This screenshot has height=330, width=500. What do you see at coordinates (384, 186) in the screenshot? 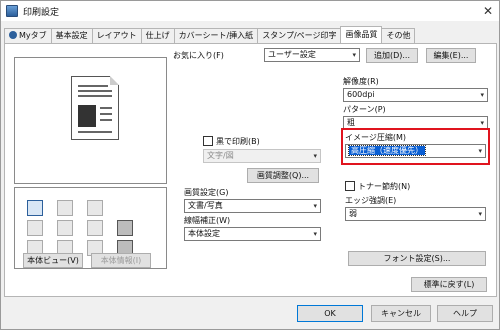
I see `toner-save-label: トナー節約(N)` at bounding box center [384, 186].